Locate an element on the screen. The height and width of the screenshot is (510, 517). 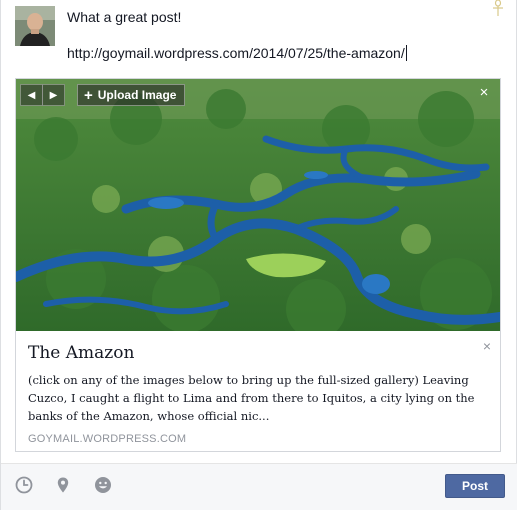
next-image-button: ▶ is located at coordinates (53, 95).